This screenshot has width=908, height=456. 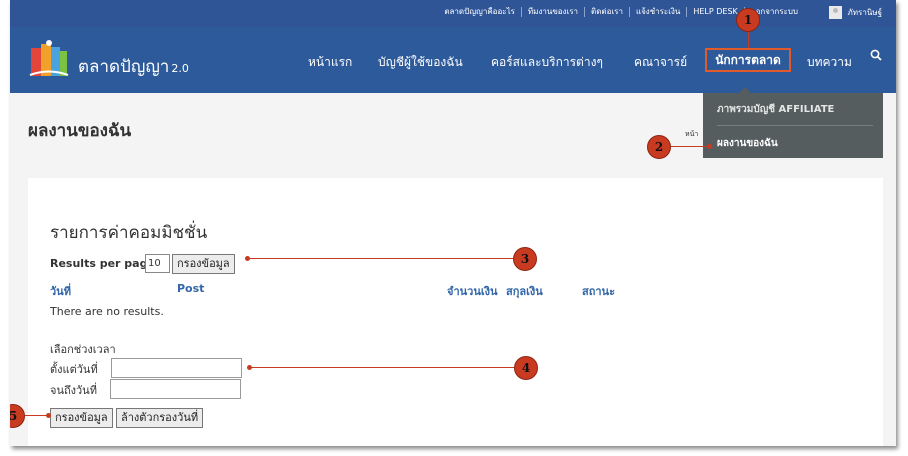 I want to click on breadcrumb: หน้า, so click(x=691, y=134).